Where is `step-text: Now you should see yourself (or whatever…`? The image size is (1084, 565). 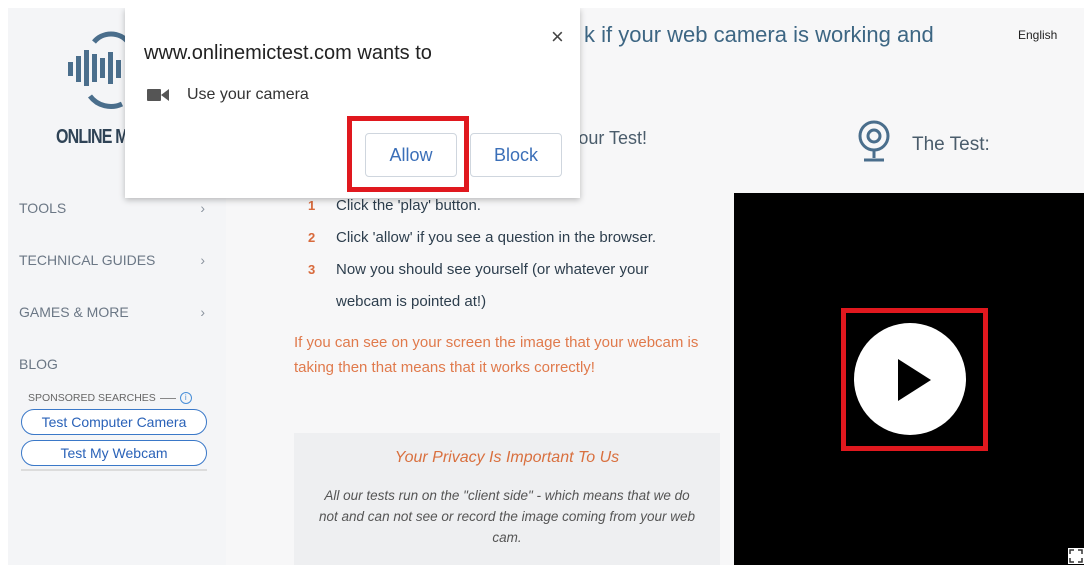
step-text: Now you should see yourself (or whatever… is located at coordinates (492, 269).